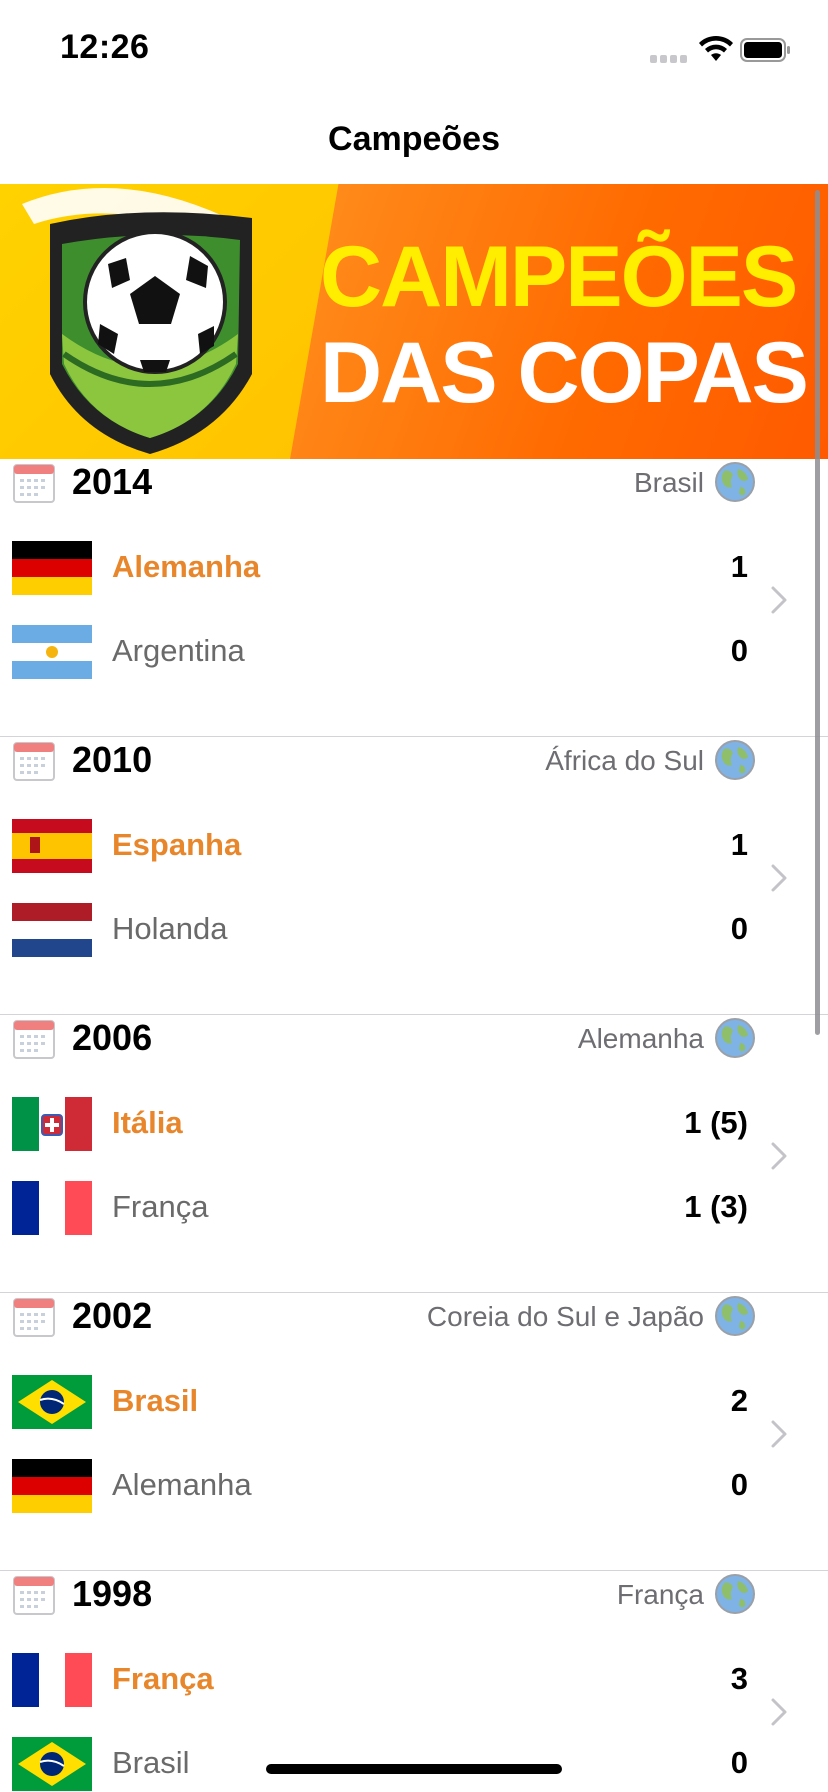 This screenshot has width=828, height=1792. What do you see at coordinates (640, 1038) in the screenshot?
I see `cup-host: Alemanha` at bounding box center [640, 1038].